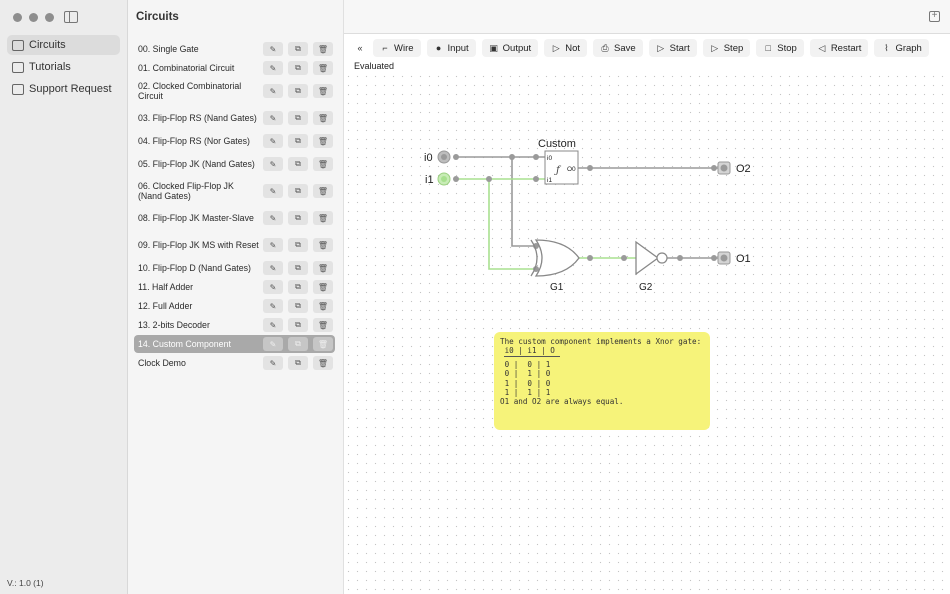 This screenshot has height=594, width=950. What do you see at coordinates (71, 17) in the screenshot?
I see `sidebar-toggle-icon` at bounding box center [71, 17].